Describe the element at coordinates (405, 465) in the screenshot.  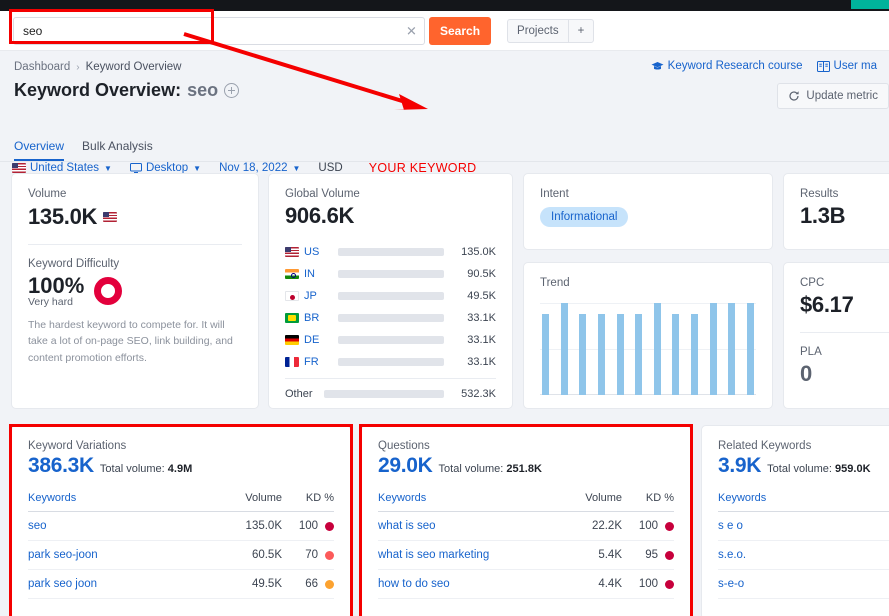
I see `questions-count: 29.0K` at that location.